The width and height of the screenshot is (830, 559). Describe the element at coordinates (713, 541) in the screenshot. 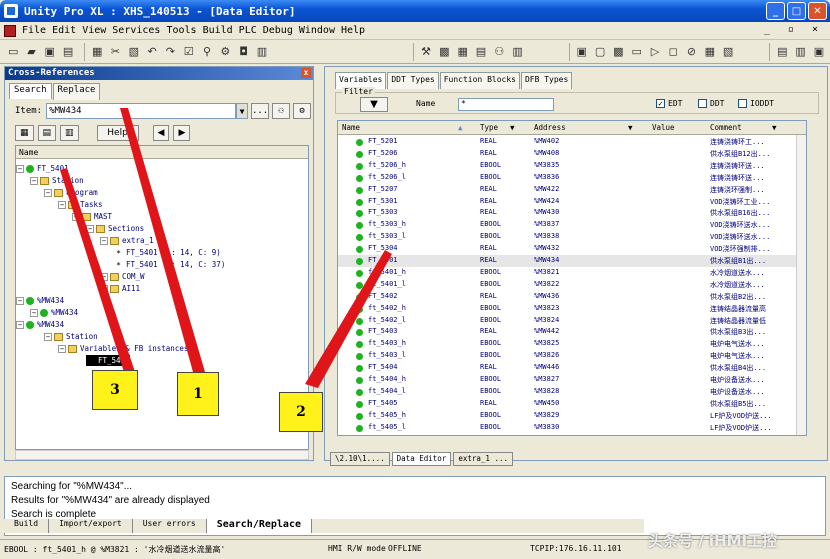

I see `watermark: 头条号 / iHMI工控` at that location.